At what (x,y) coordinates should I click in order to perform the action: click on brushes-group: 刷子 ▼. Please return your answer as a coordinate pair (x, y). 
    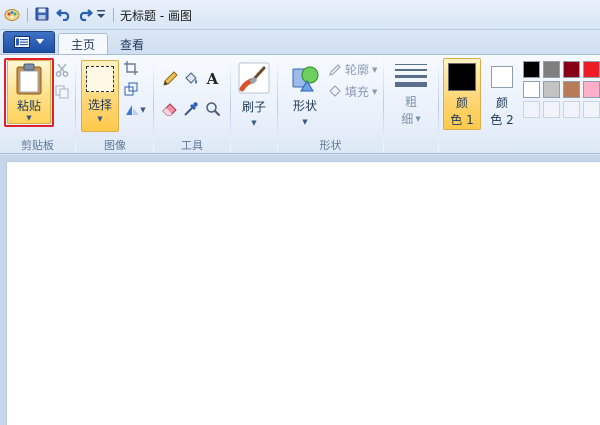
    Looking at the image, I should click on (254, 105).